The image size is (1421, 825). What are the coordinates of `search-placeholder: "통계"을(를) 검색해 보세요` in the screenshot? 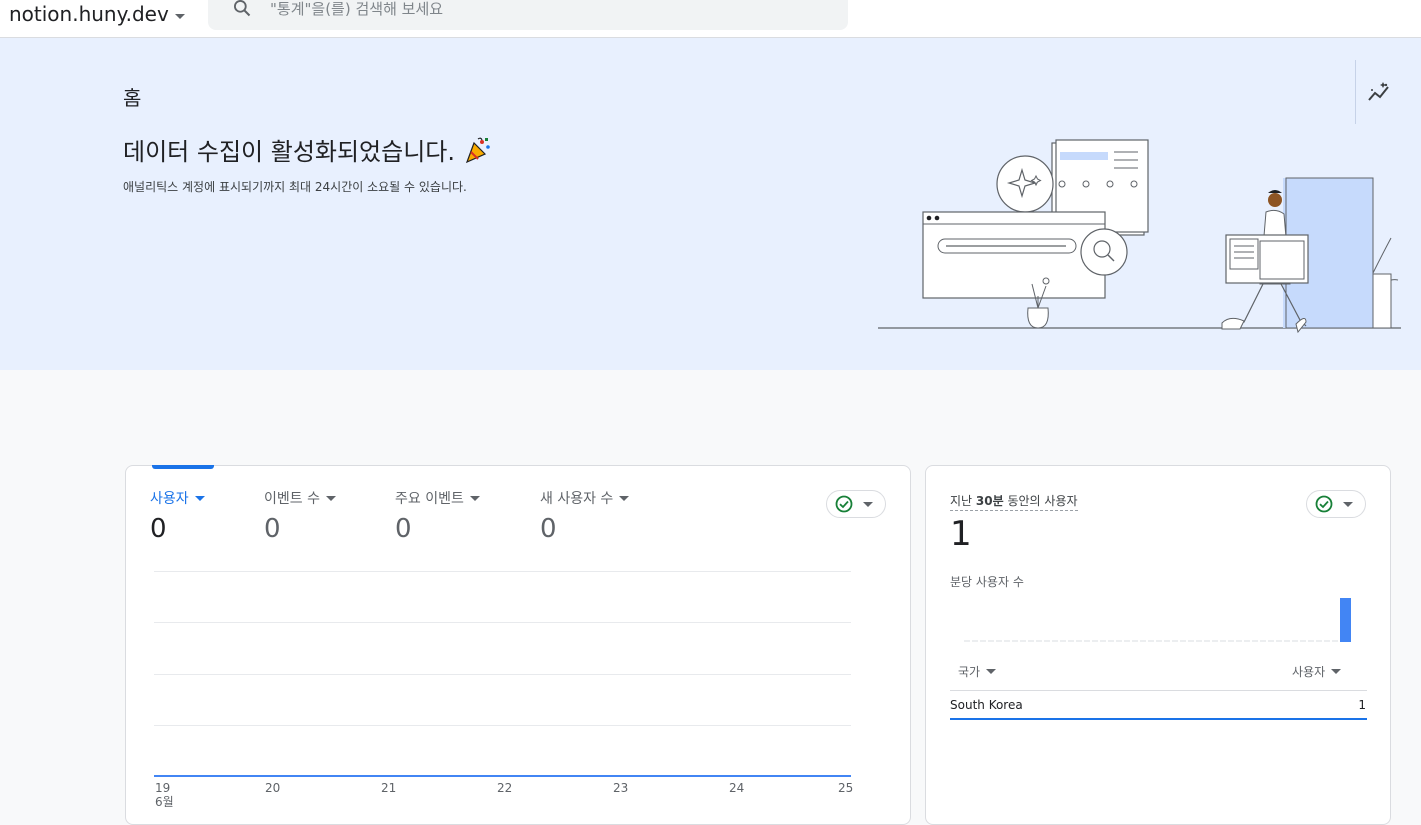 It's located at (357, 9).